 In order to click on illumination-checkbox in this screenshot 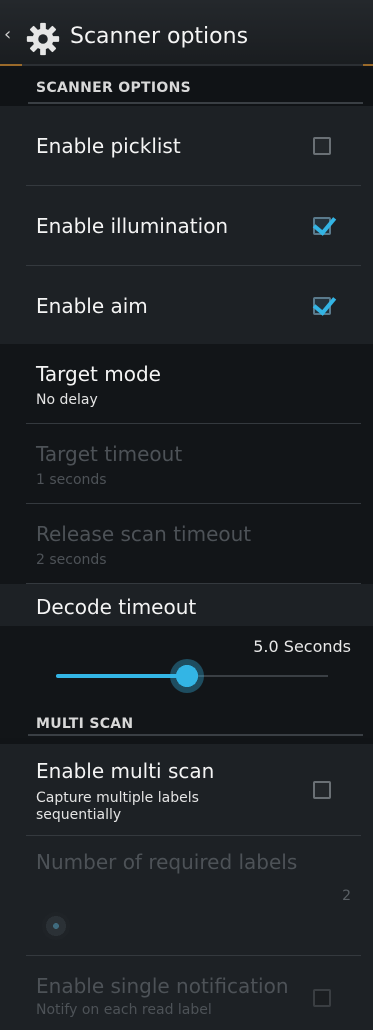, I will do `click(322, 226)`.